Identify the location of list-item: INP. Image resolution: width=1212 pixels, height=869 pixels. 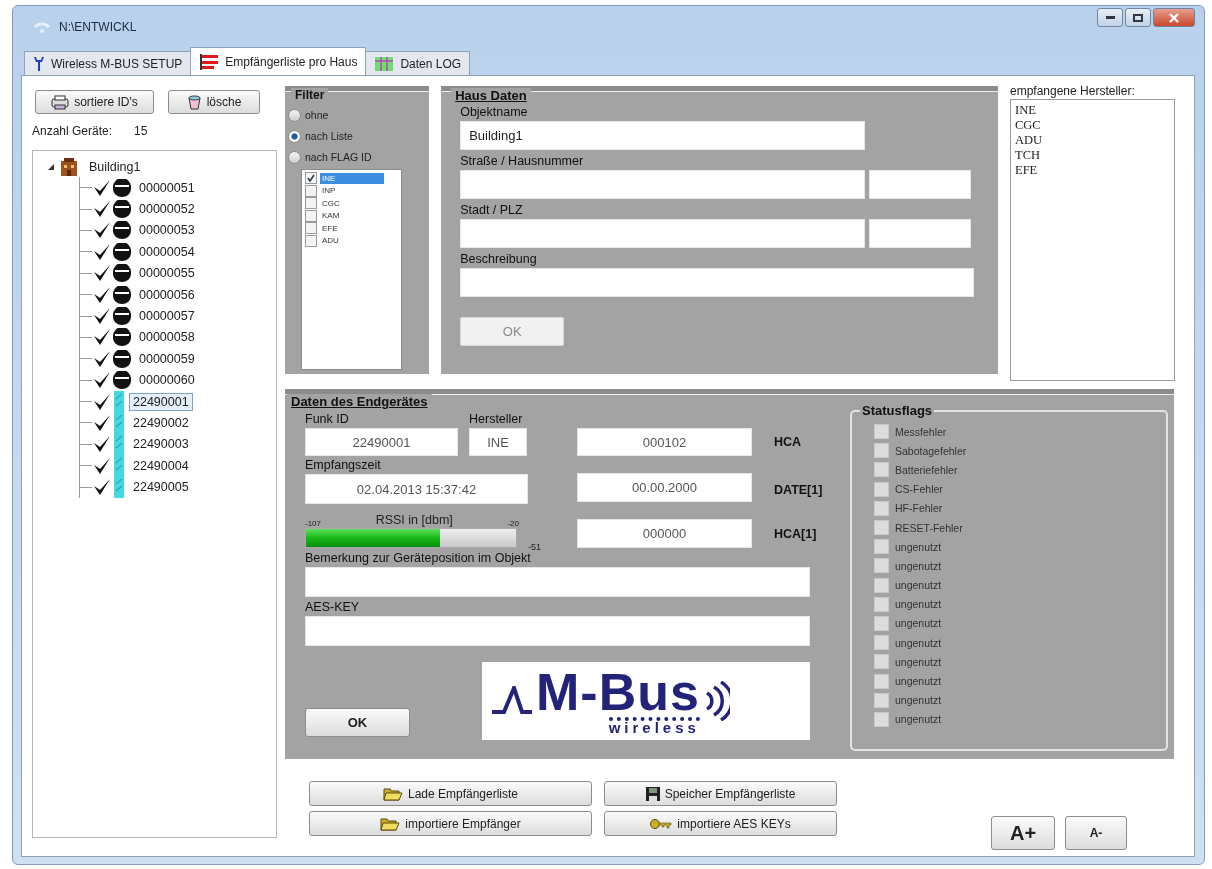
(352, 191).